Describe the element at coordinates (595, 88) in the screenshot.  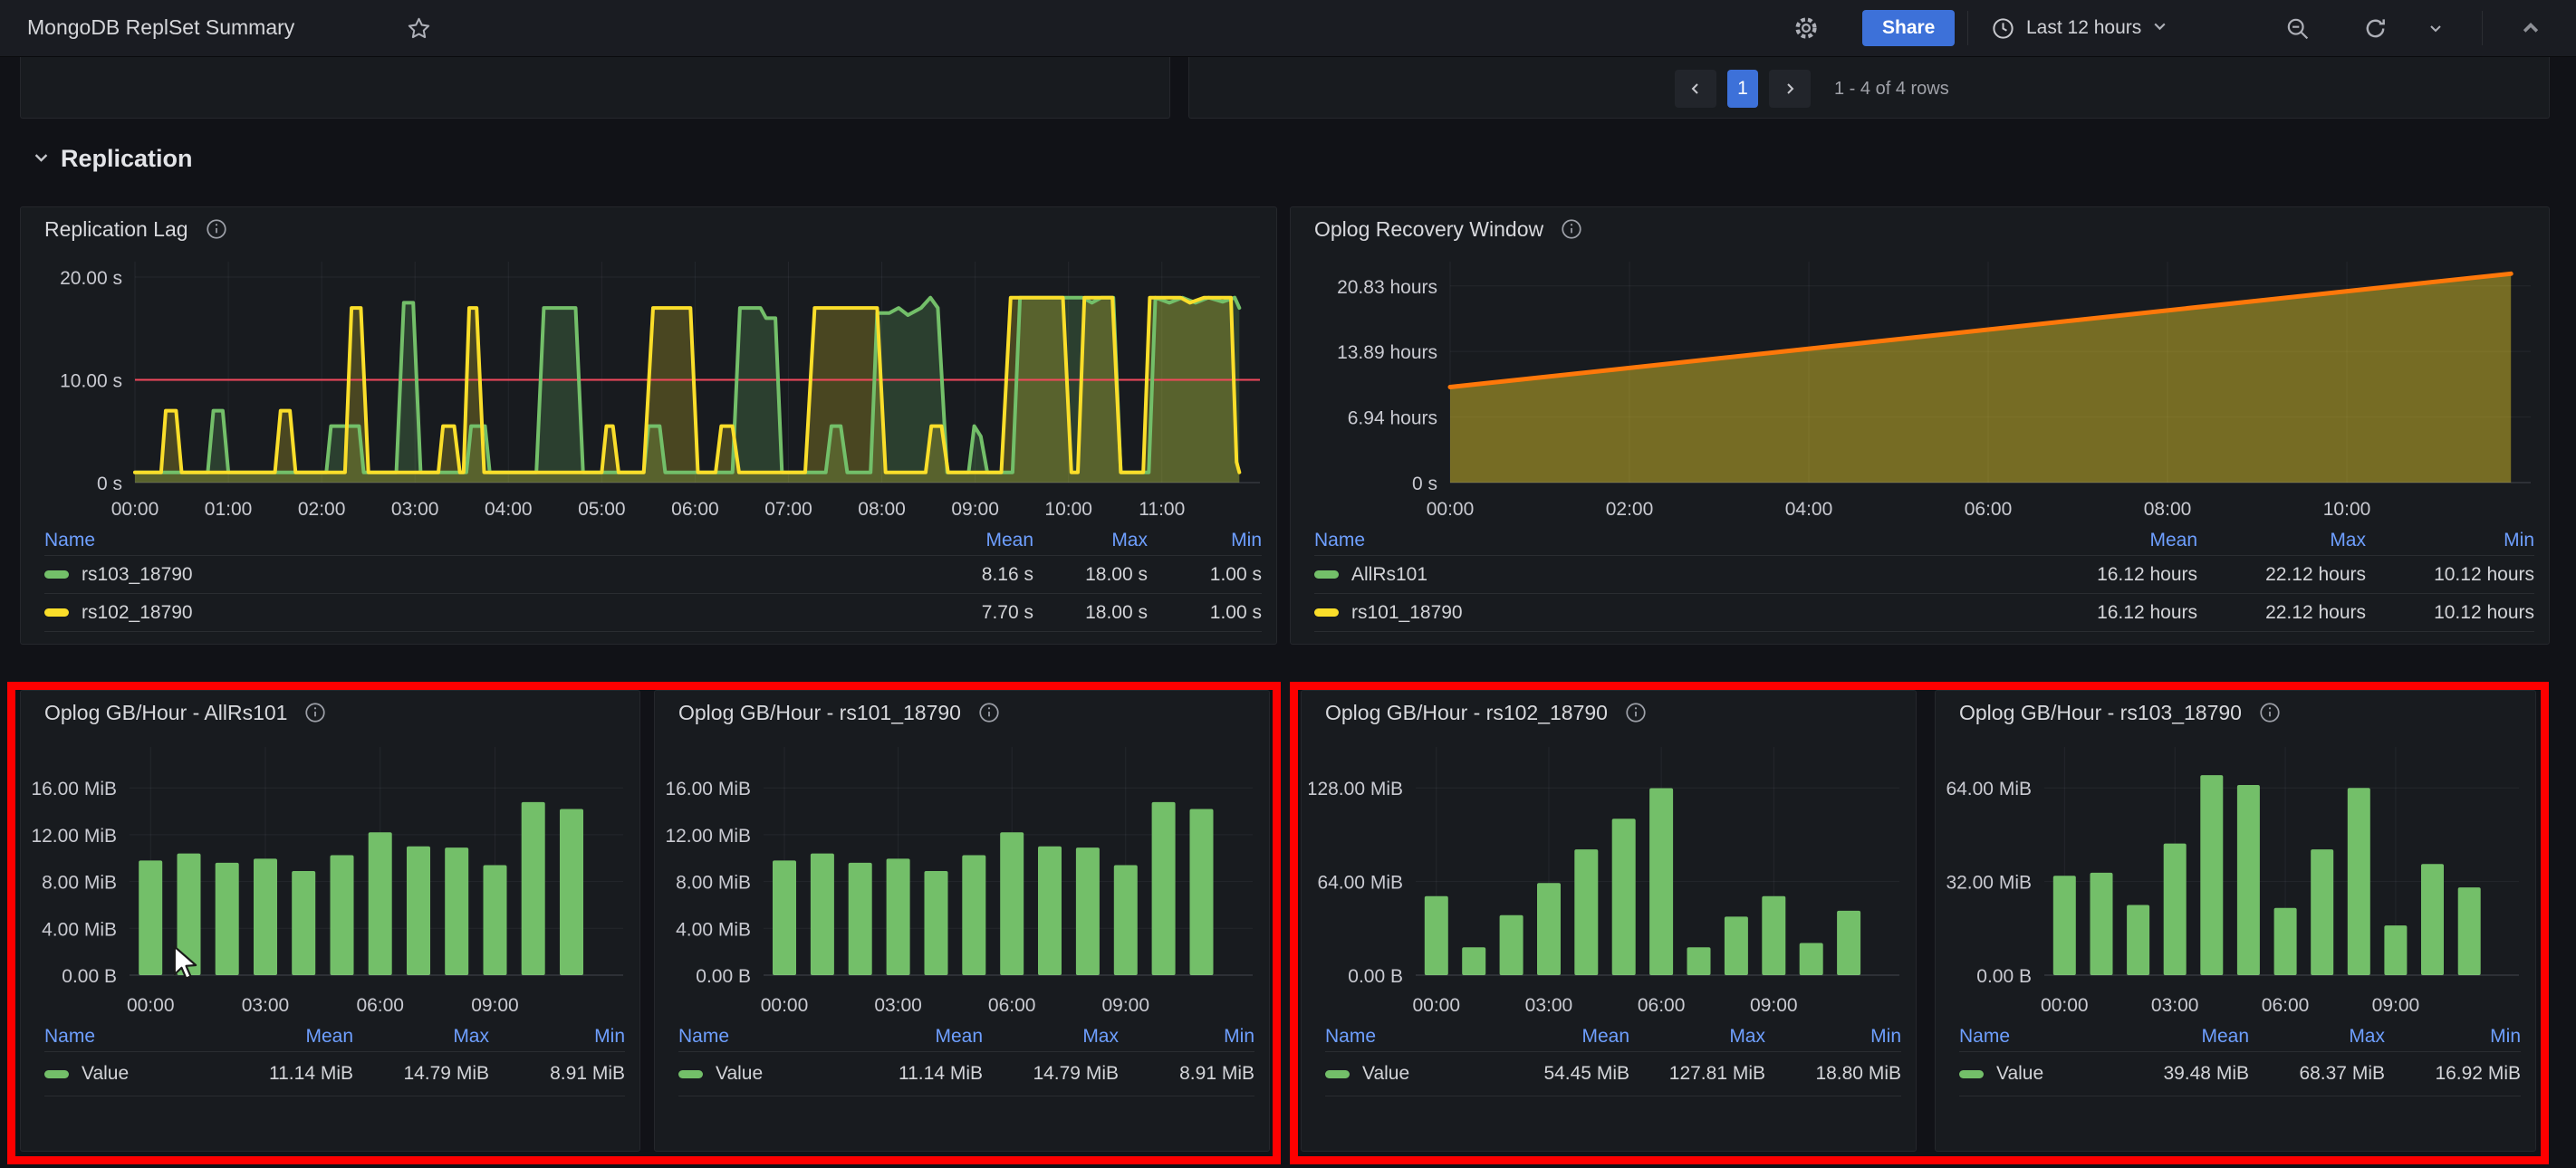
I see `partial-panel-left` at that location.